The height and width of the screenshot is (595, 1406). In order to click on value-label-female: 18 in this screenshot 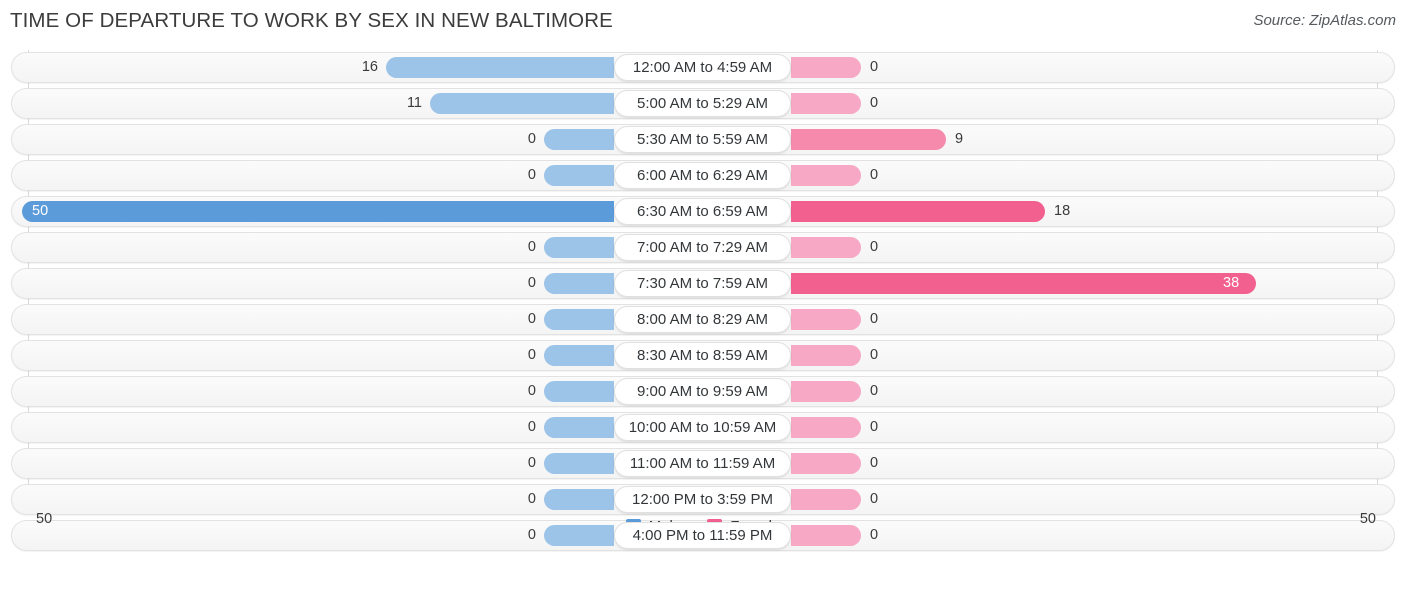, I will do `click(1062, 211)`.